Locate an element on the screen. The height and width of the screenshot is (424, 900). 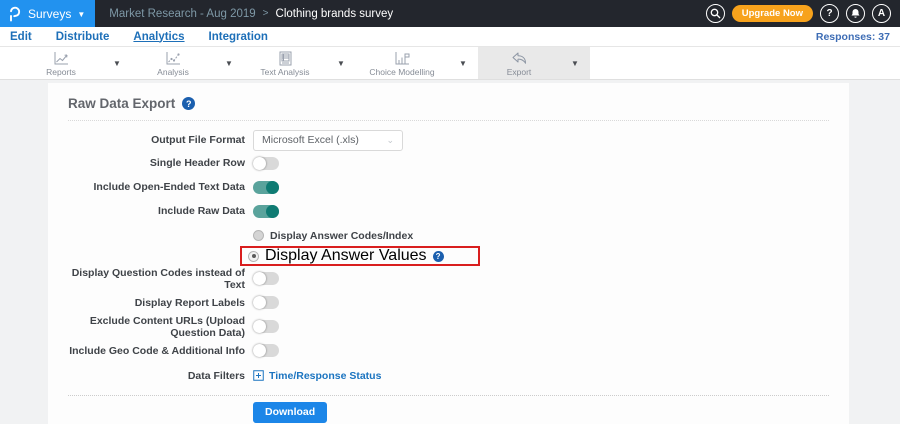
include-open-ended-label: Include Open-Ended Text Data is located at coordinates (169, 187).